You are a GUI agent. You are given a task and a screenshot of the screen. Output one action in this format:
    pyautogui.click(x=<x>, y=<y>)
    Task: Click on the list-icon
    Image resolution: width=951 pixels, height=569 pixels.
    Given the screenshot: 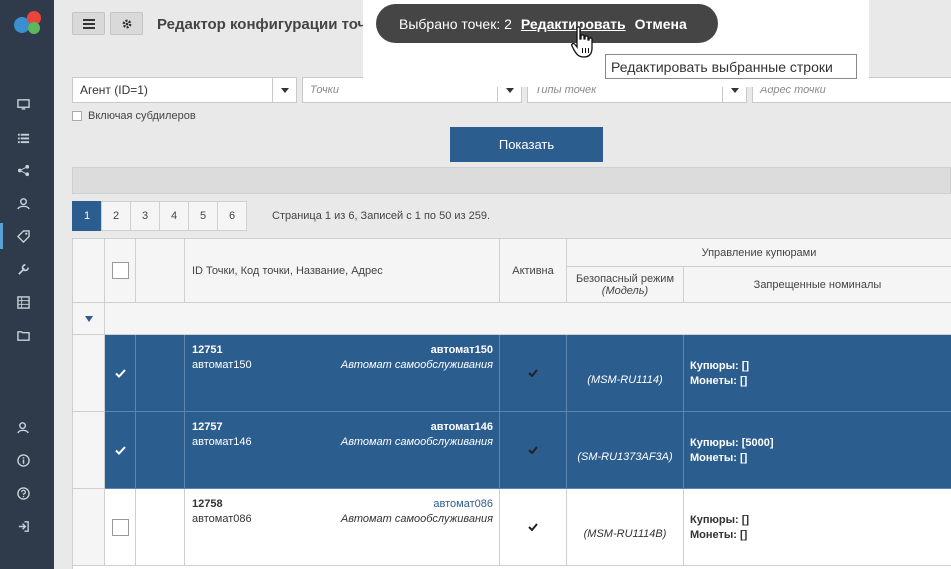 What is the action you would take?
    pyautogui.click(x=27, y=137)
    